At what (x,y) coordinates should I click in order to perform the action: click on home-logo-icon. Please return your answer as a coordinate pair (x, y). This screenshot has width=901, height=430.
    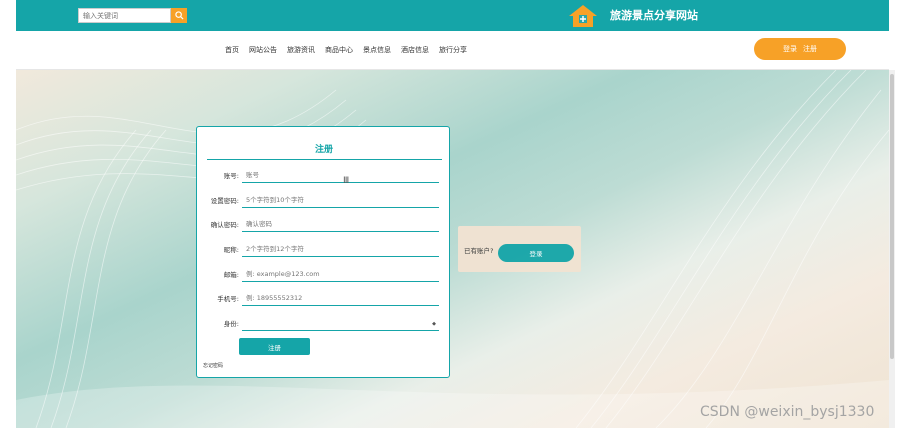
    Looking at the image, I should click on (583, 16).